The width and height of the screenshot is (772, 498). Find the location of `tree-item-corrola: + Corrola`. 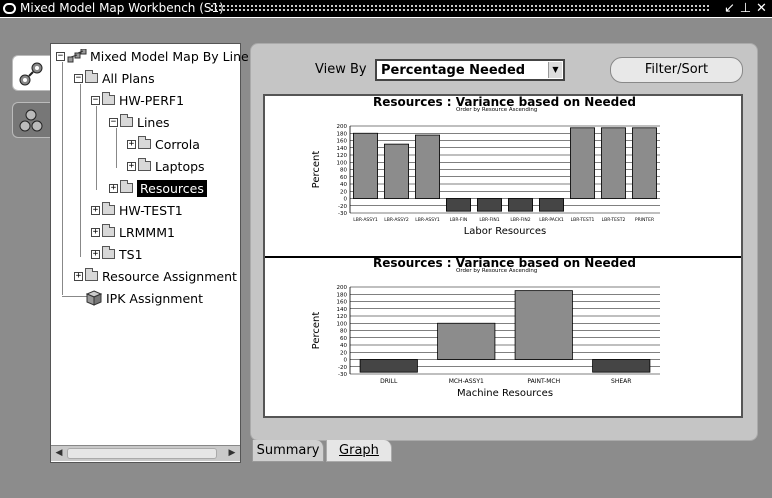

tree-item-corrola: + Corrola is located at coordinates (163, 144).